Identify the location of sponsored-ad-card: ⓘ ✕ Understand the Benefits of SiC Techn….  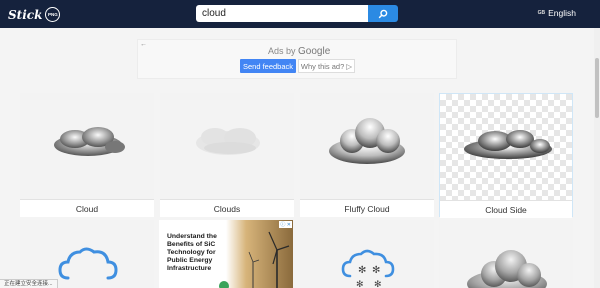
(226, 254).